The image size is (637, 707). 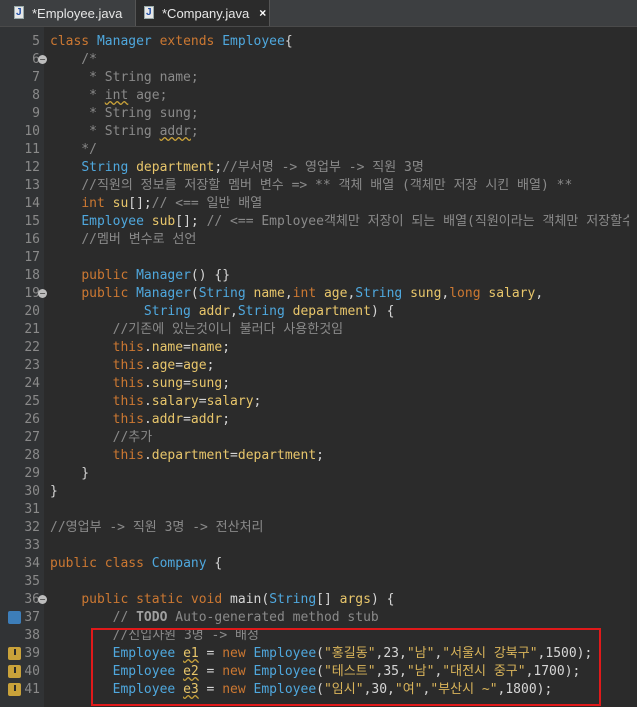 I want to click on line-number: 29, so click(x=32, y=473).